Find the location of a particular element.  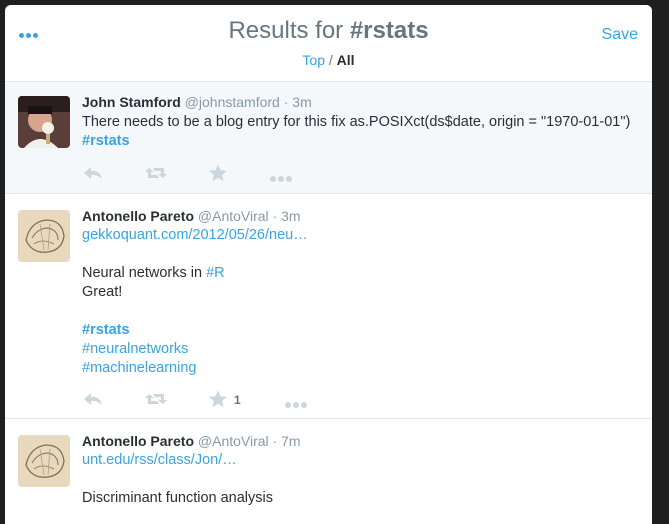

text-line-body: Neural networks in is located at coordinates (144, 273).